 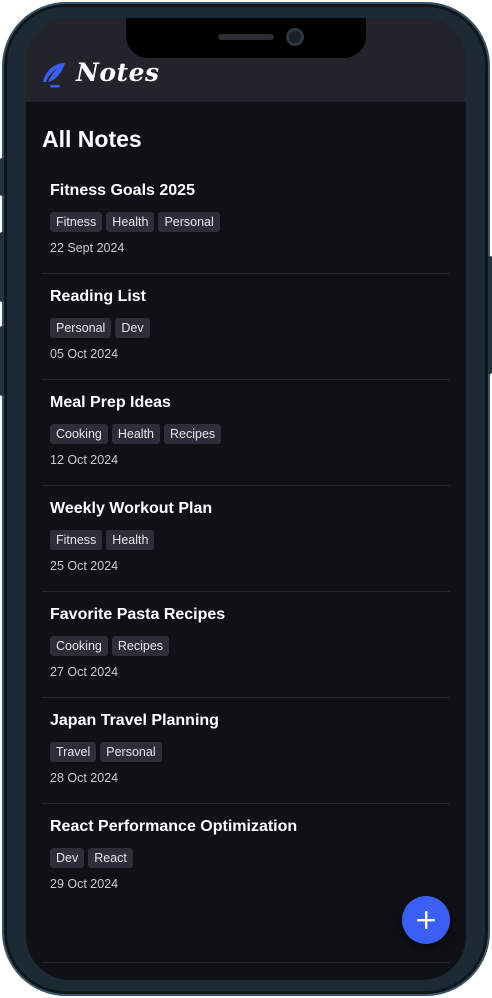 I want to click on note-title: Weekly Workout Plan, so click(x=131, y=508).